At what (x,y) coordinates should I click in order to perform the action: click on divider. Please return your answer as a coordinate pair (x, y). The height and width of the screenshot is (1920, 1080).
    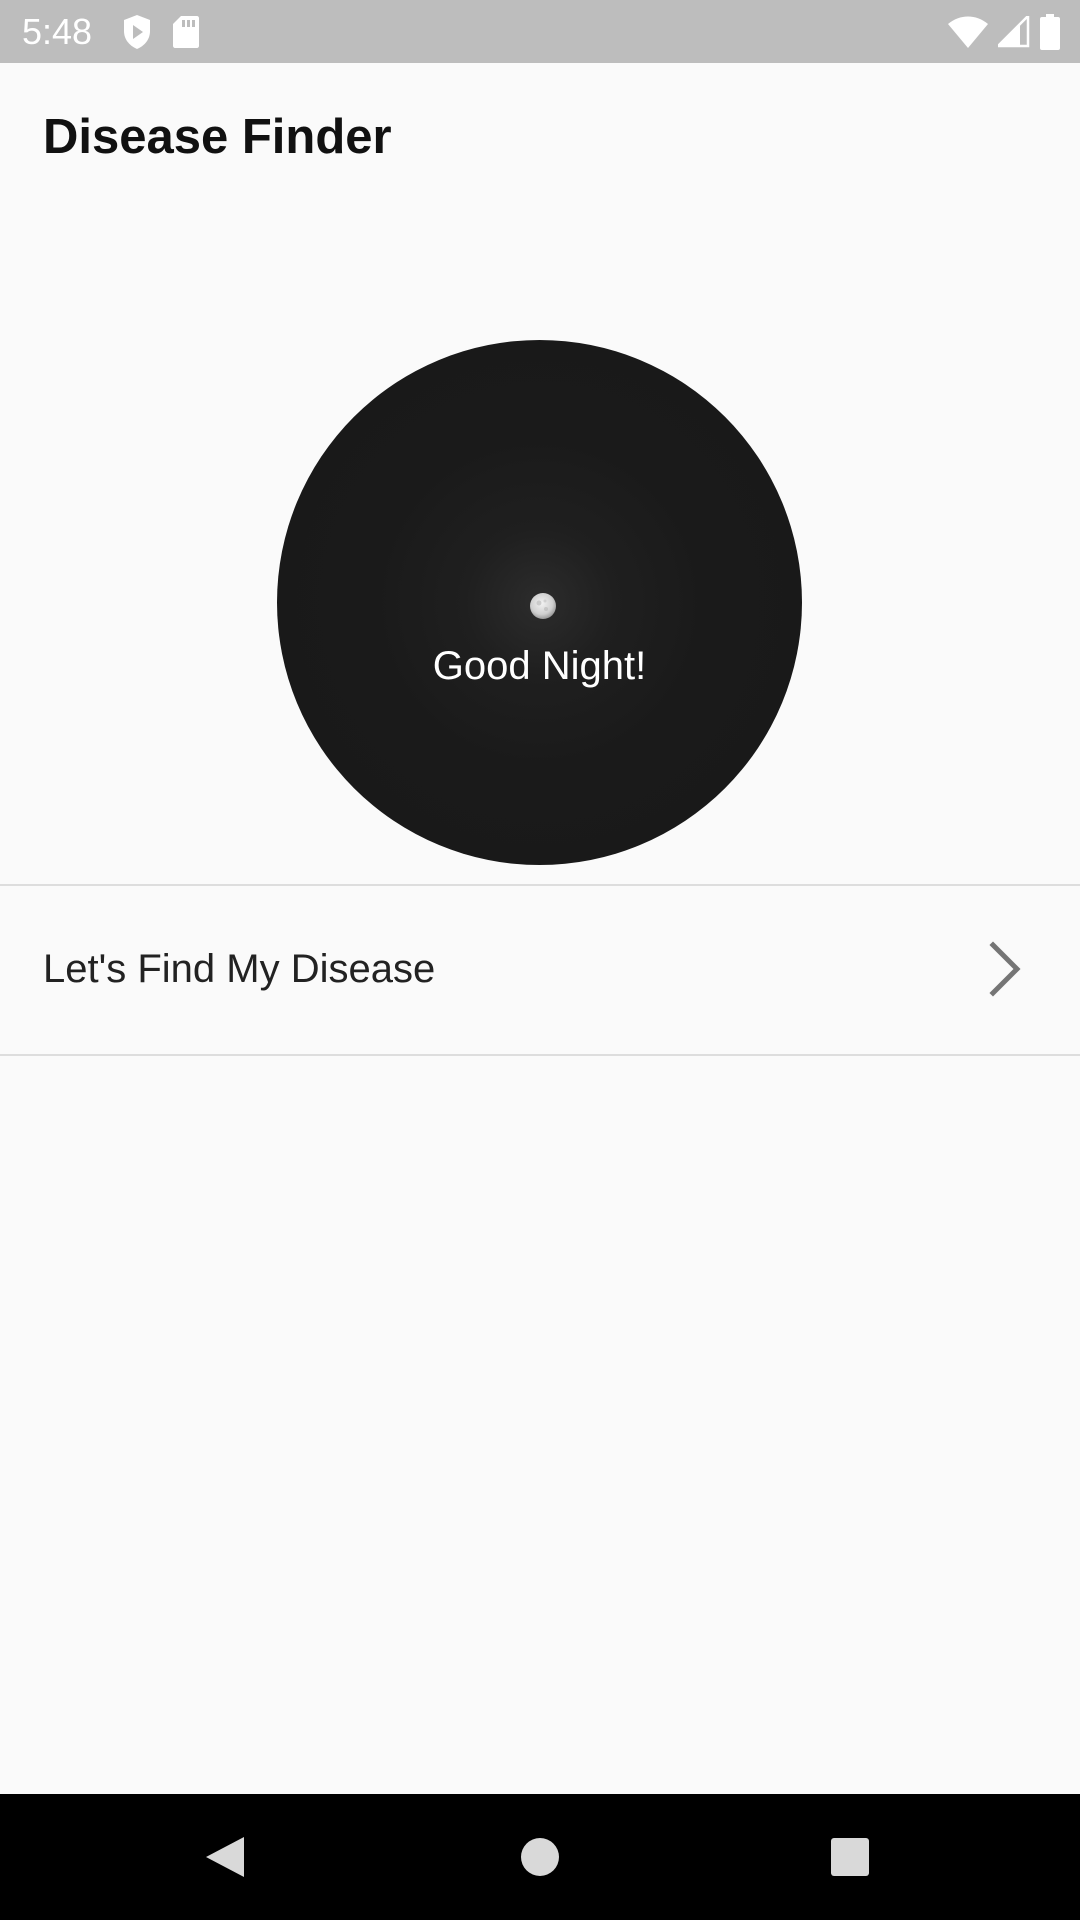
    Looking at the image, I should click on (540, 1055).